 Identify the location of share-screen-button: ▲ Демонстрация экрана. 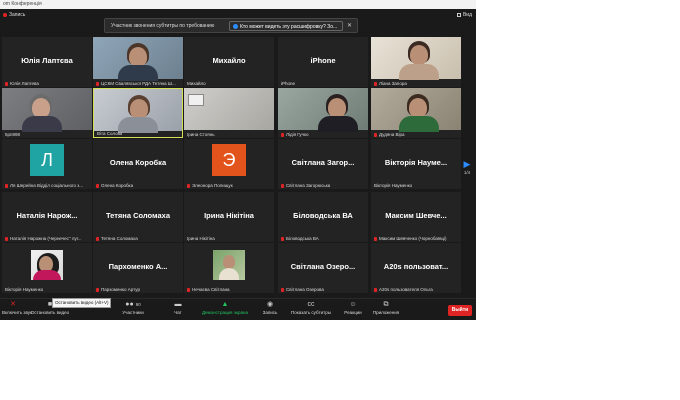
(225, 310).